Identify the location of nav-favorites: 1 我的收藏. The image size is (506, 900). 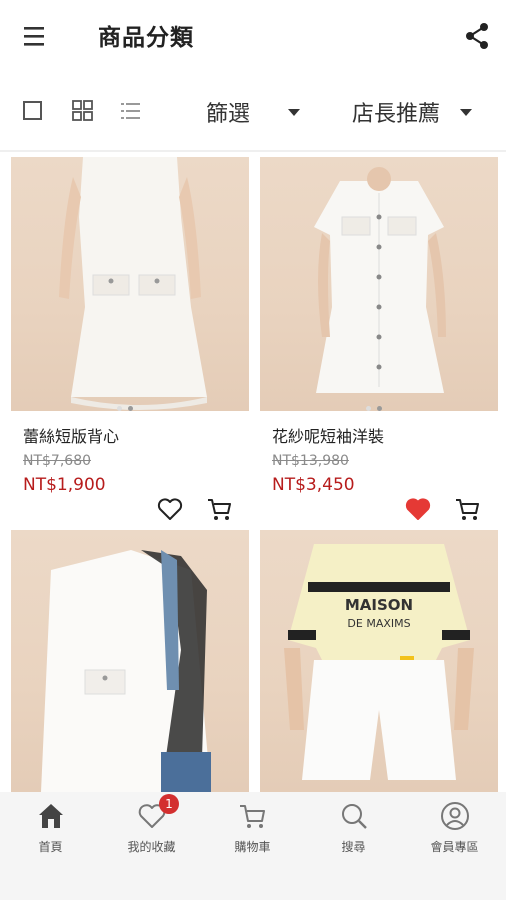
(151, 830).